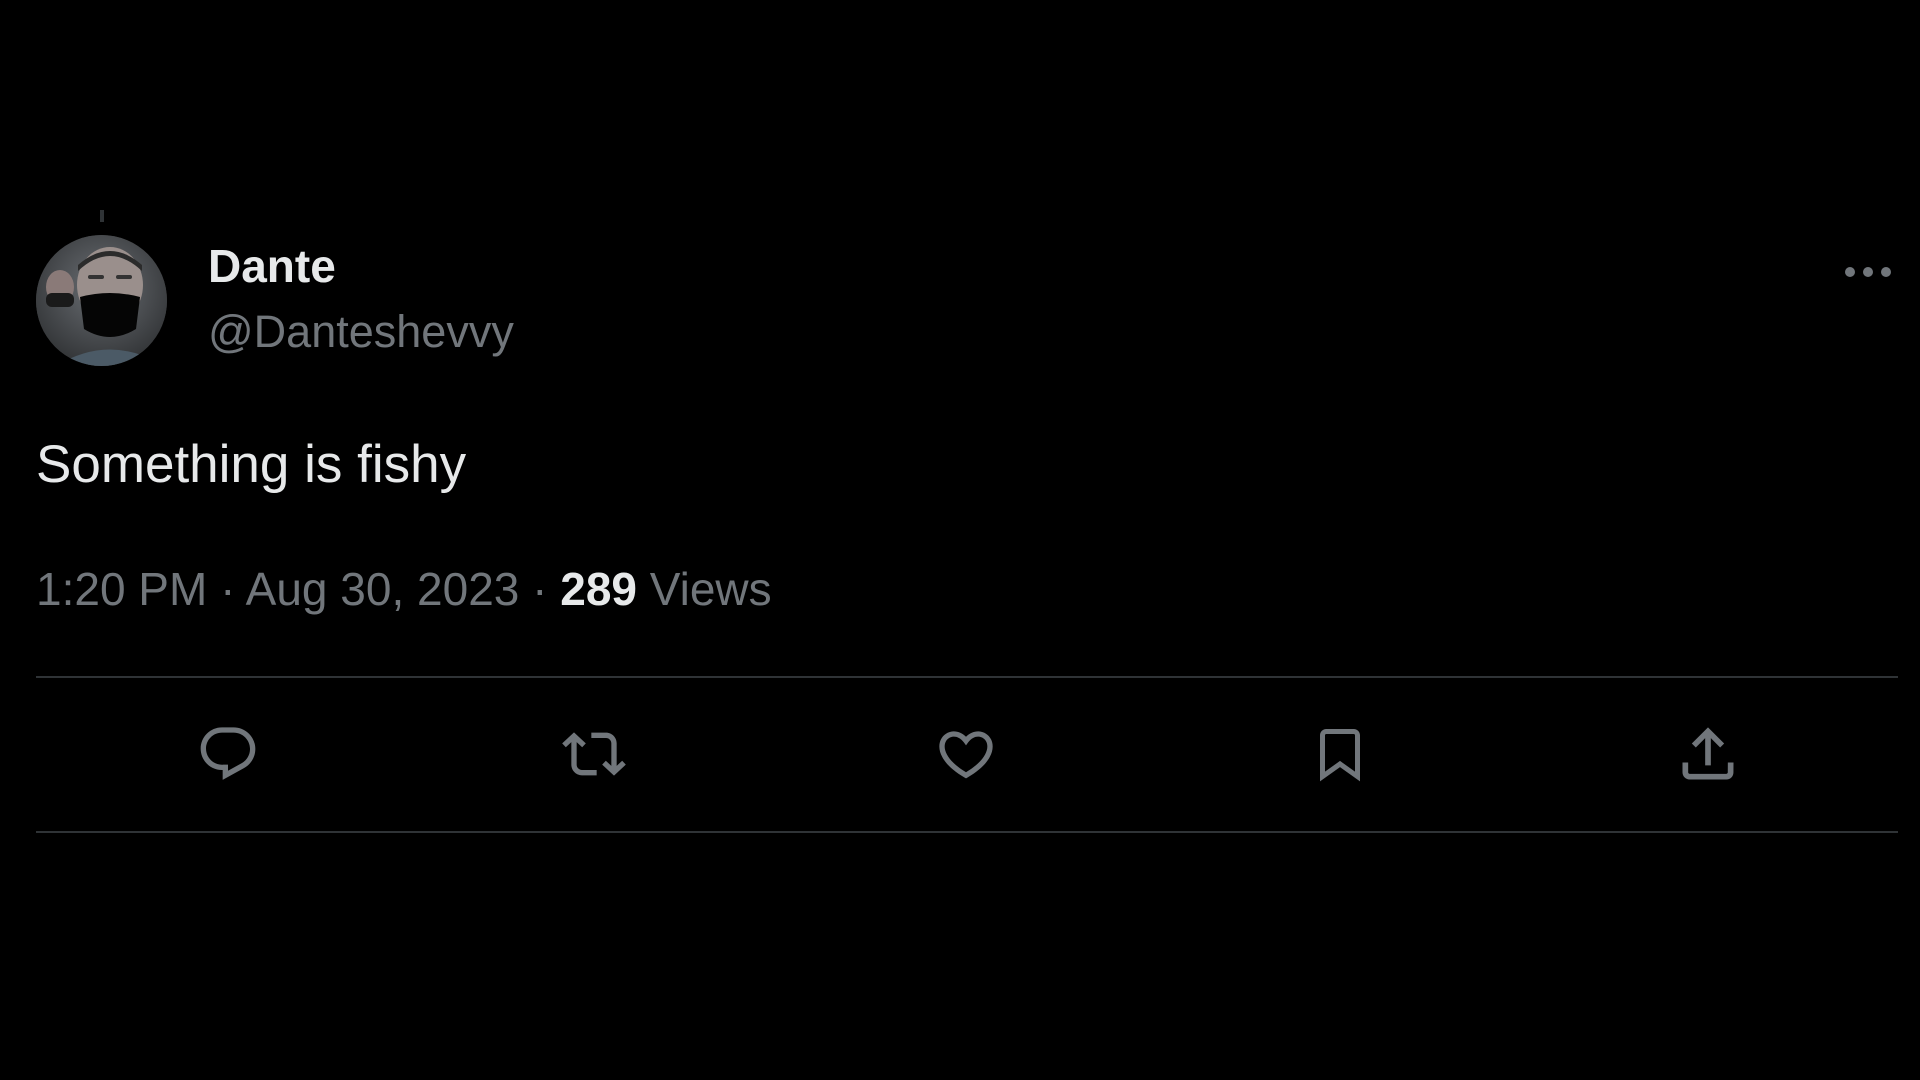 The height and width of the screenshot is (1080, 1920). I want to click on bookmark-button, so click(1340, 754).